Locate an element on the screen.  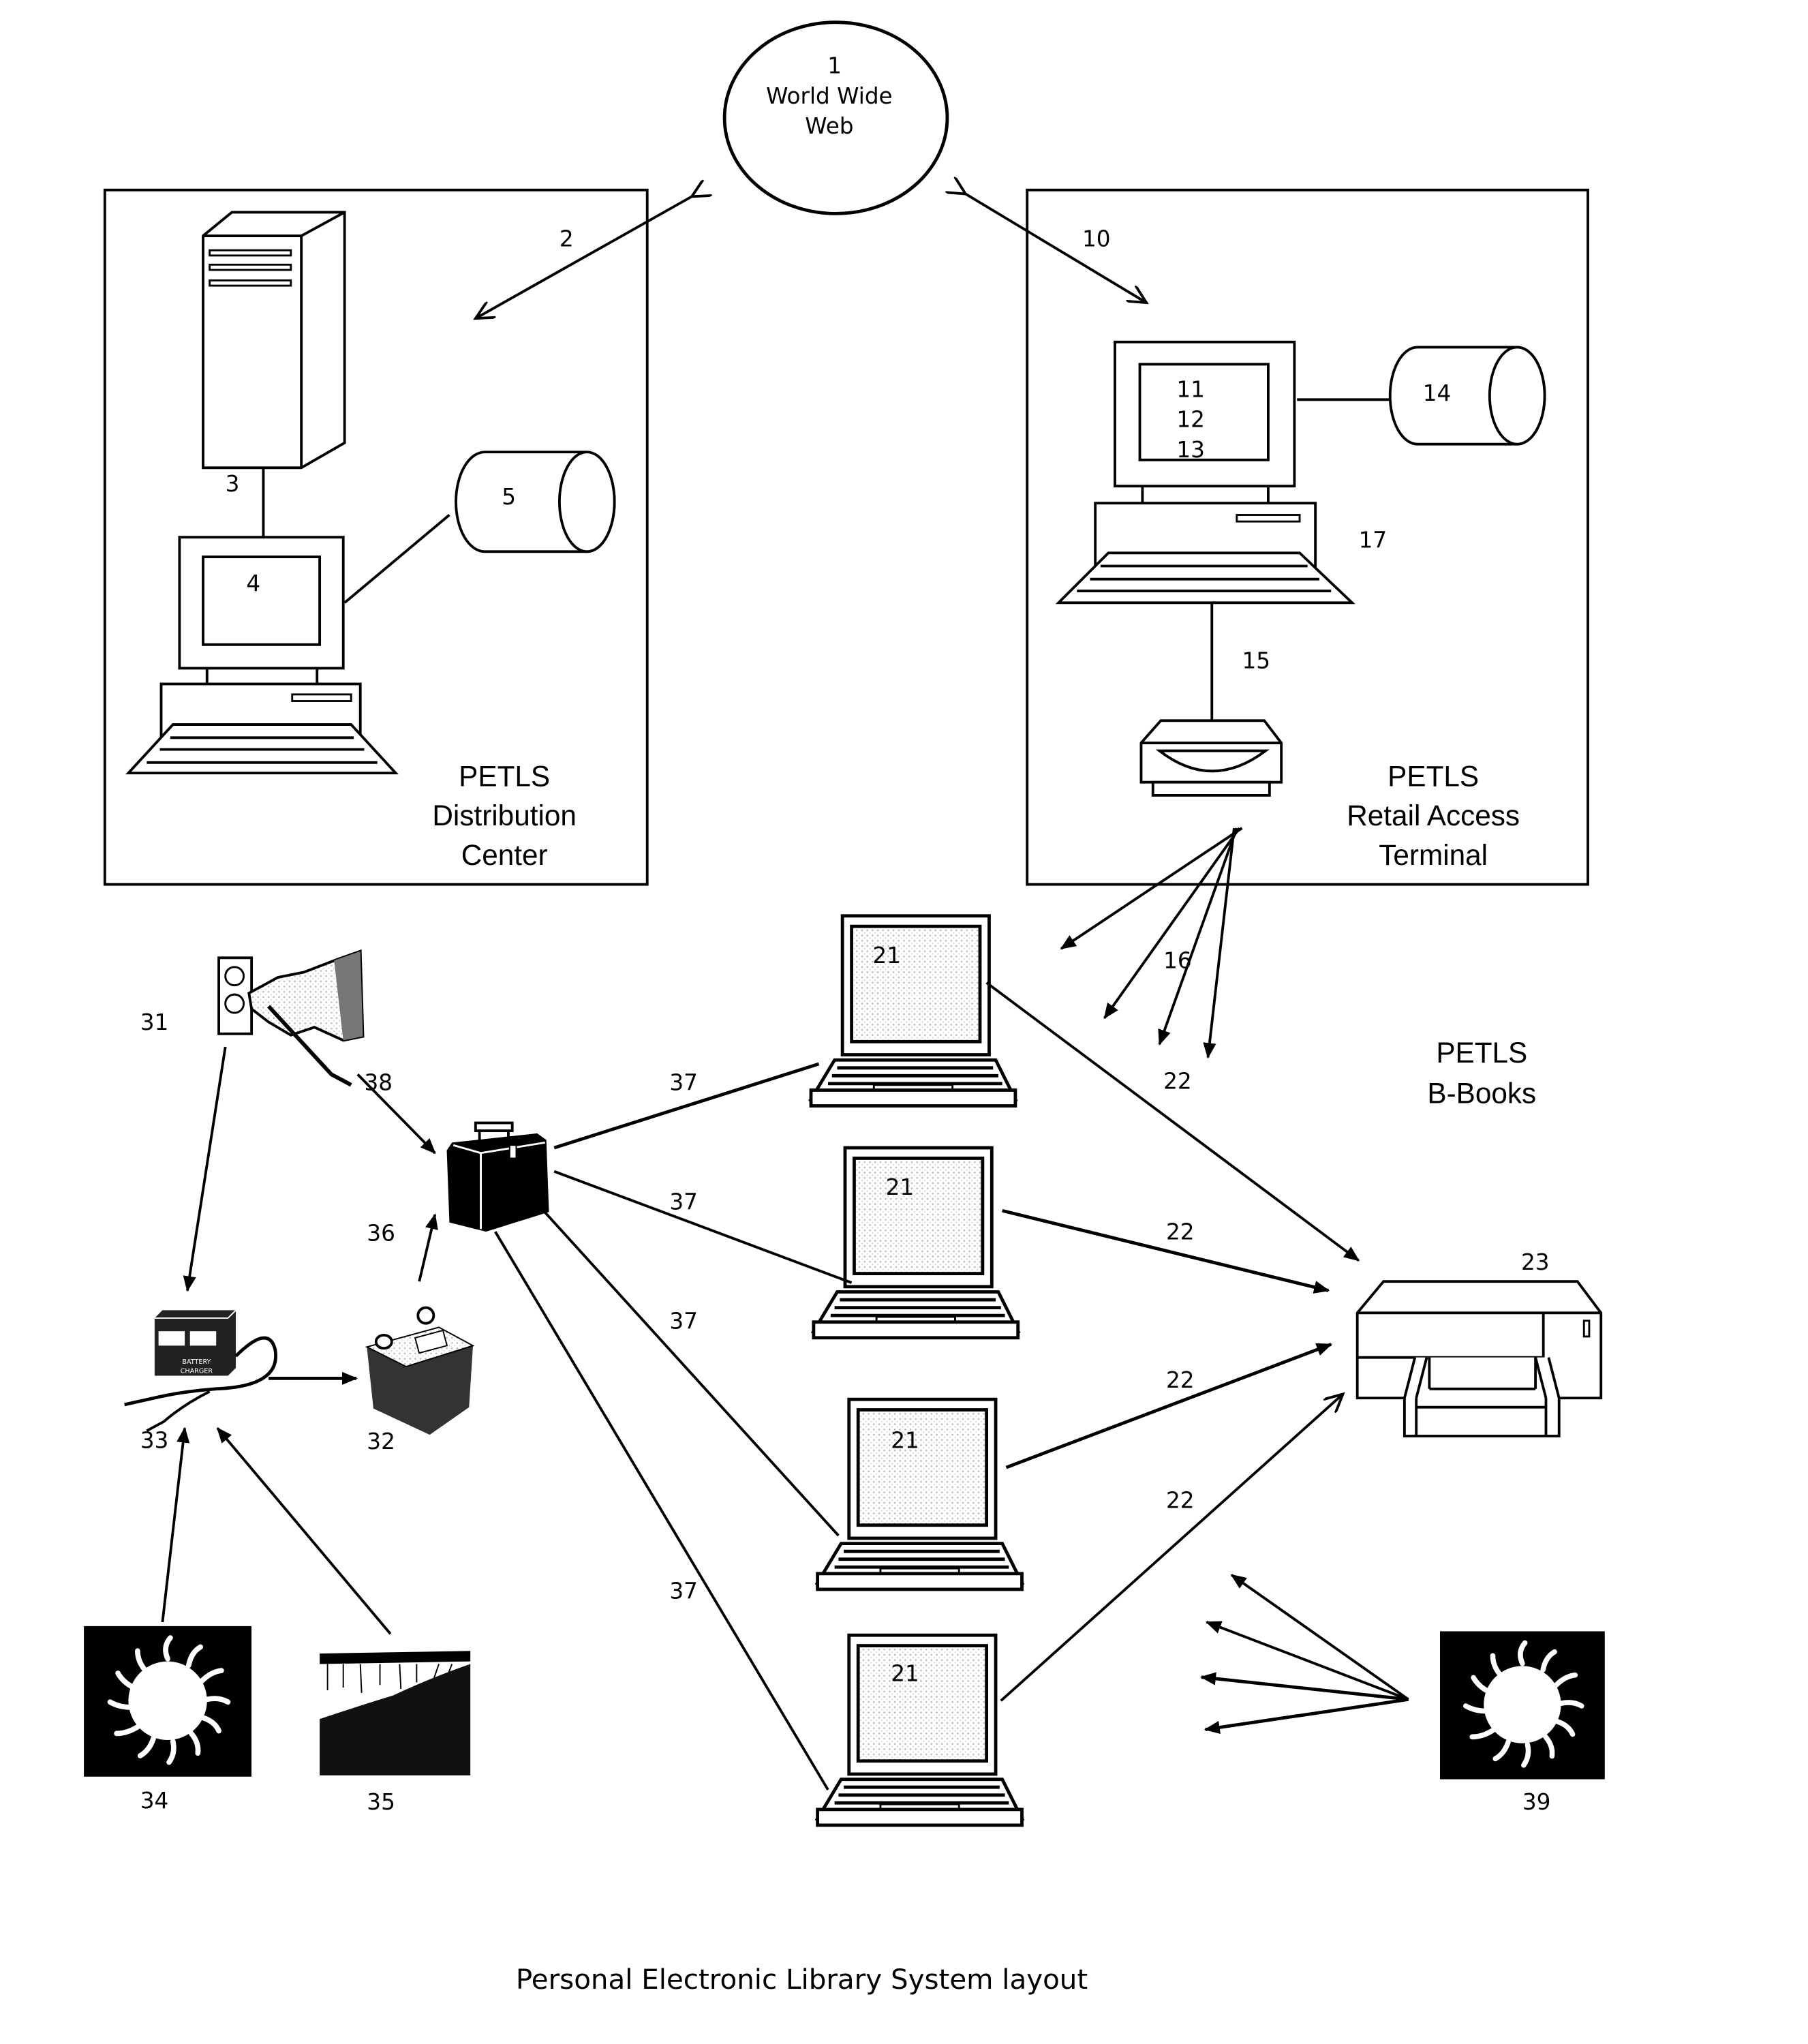
web-label-line1: World Wide is located at coordinates (829, 96).